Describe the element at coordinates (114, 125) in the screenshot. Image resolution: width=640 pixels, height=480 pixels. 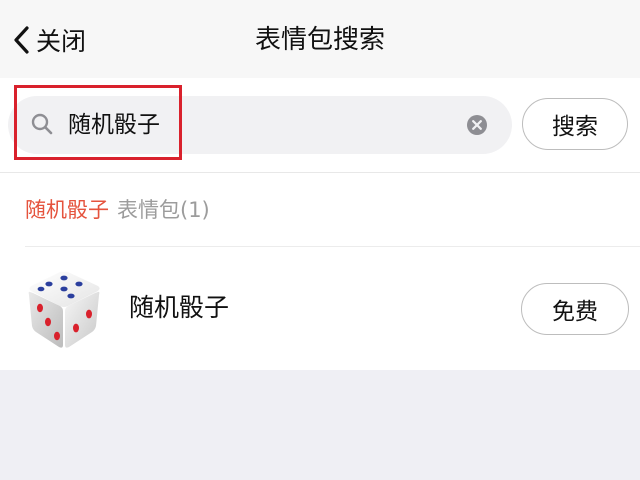
I see `search-query: 随机骰子` at that location.